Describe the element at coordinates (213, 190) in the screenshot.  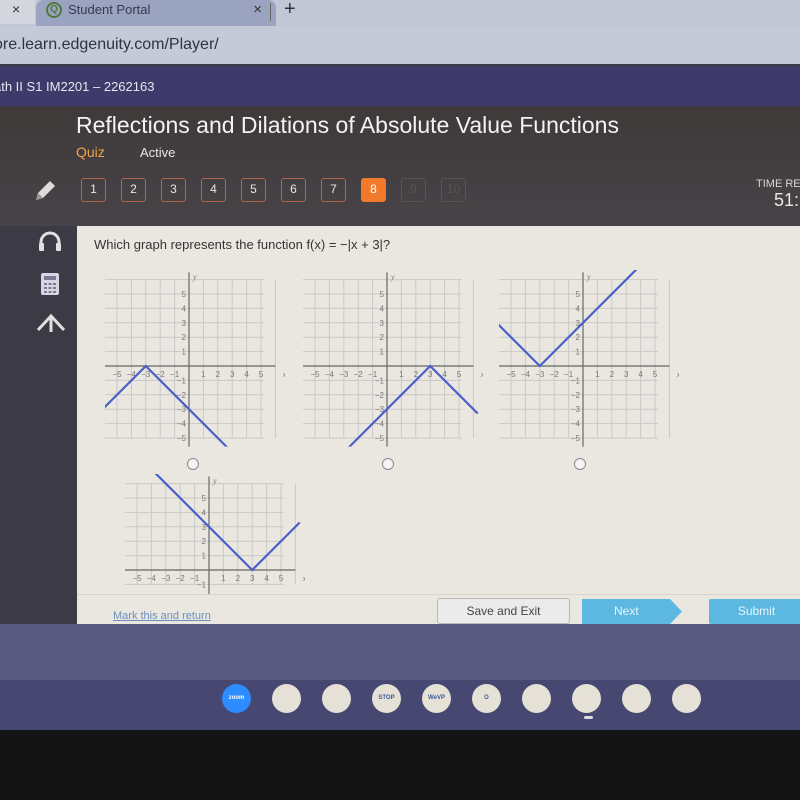
I see `question-nav-button: 4` at that location.